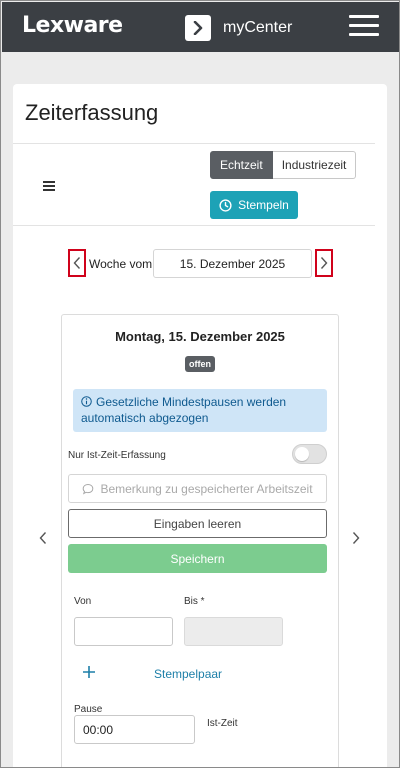 Image resolution: width=400 pixels, height=768 pixels. Describe the element at coordinates (364, 27) in the screenshot. I see `hamburger-icon` at that location.